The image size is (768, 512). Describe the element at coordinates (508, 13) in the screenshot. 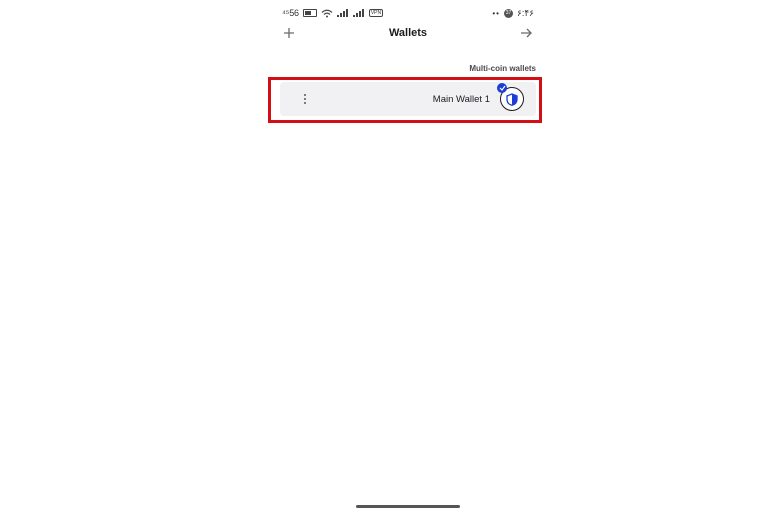

I see `clock-badge: 37` at that location.